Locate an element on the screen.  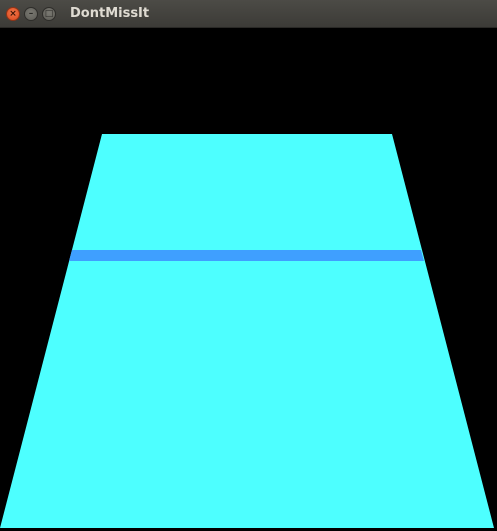
close-icon: × is located at coordinates (13, 14).